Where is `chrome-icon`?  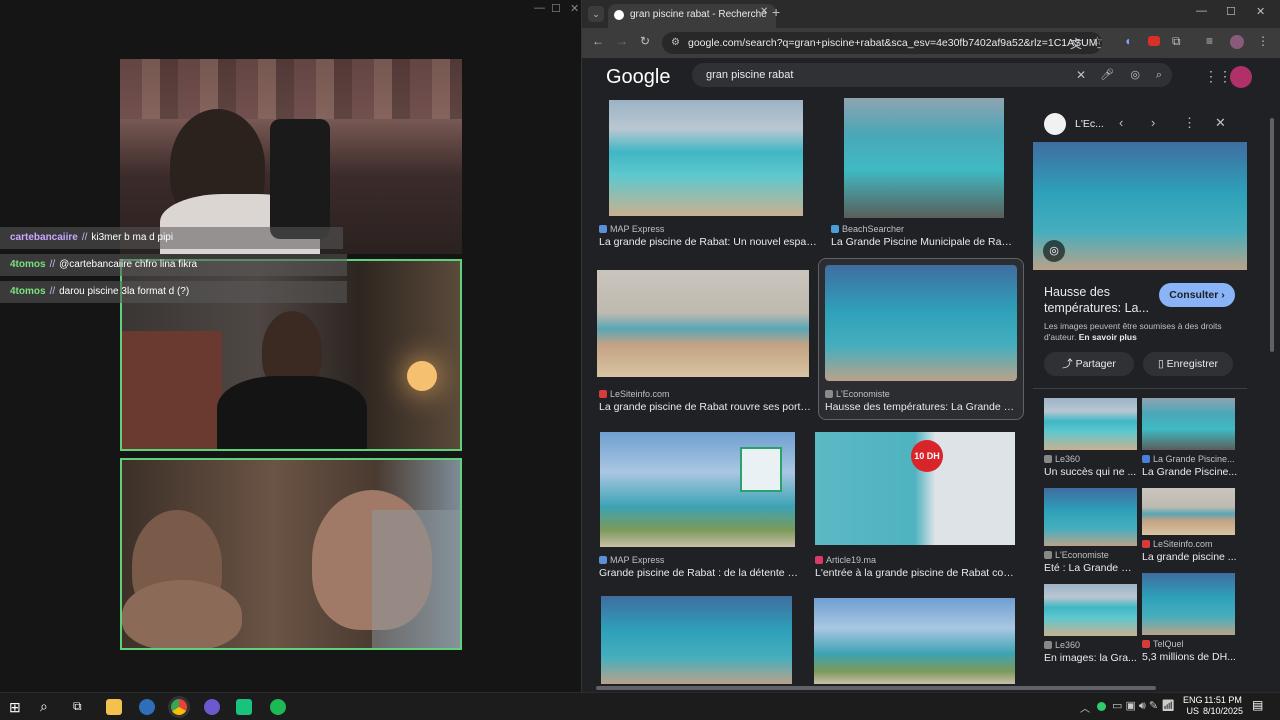
chrome-icon is located at coordinates (179, 707).